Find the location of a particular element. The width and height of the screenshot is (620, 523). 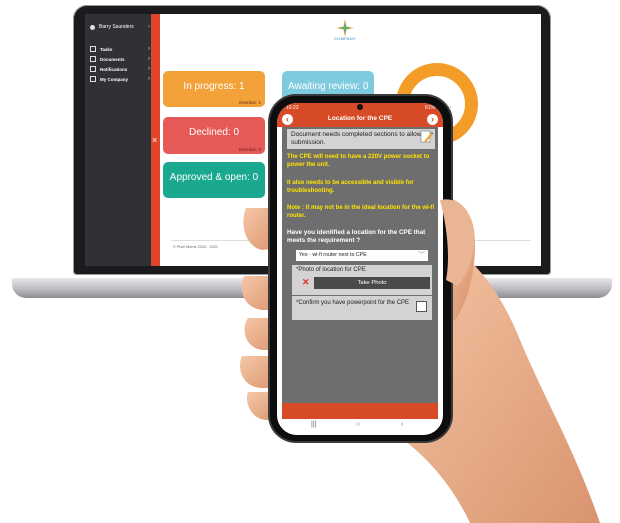

edit-document-icon is located at coordinates (426, 136).